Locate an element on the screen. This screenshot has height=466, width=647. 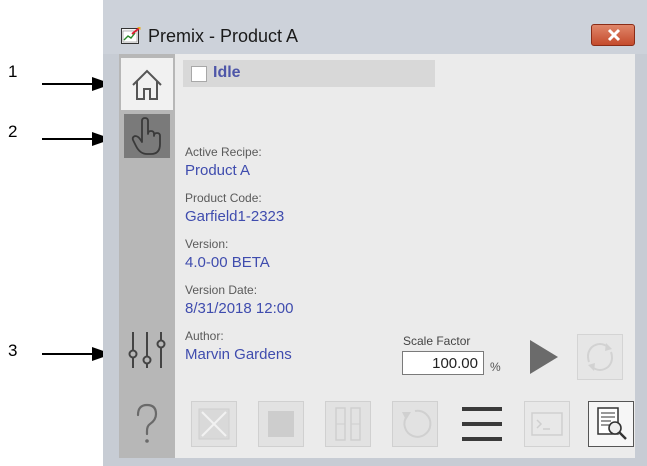
version-label: Version: is located at coordinates (207, 244).